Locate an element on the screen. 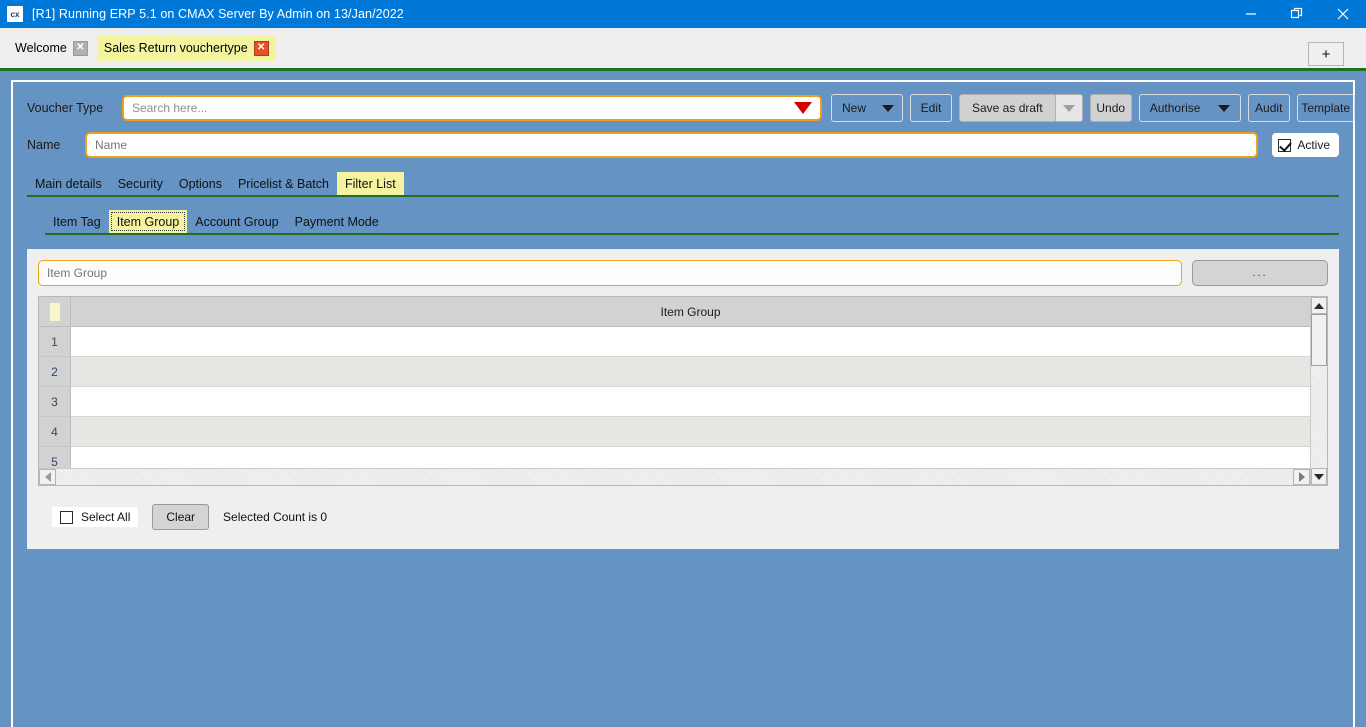  document-tab-welcome: Welcome ✕ is located at coordinates (51, 48).